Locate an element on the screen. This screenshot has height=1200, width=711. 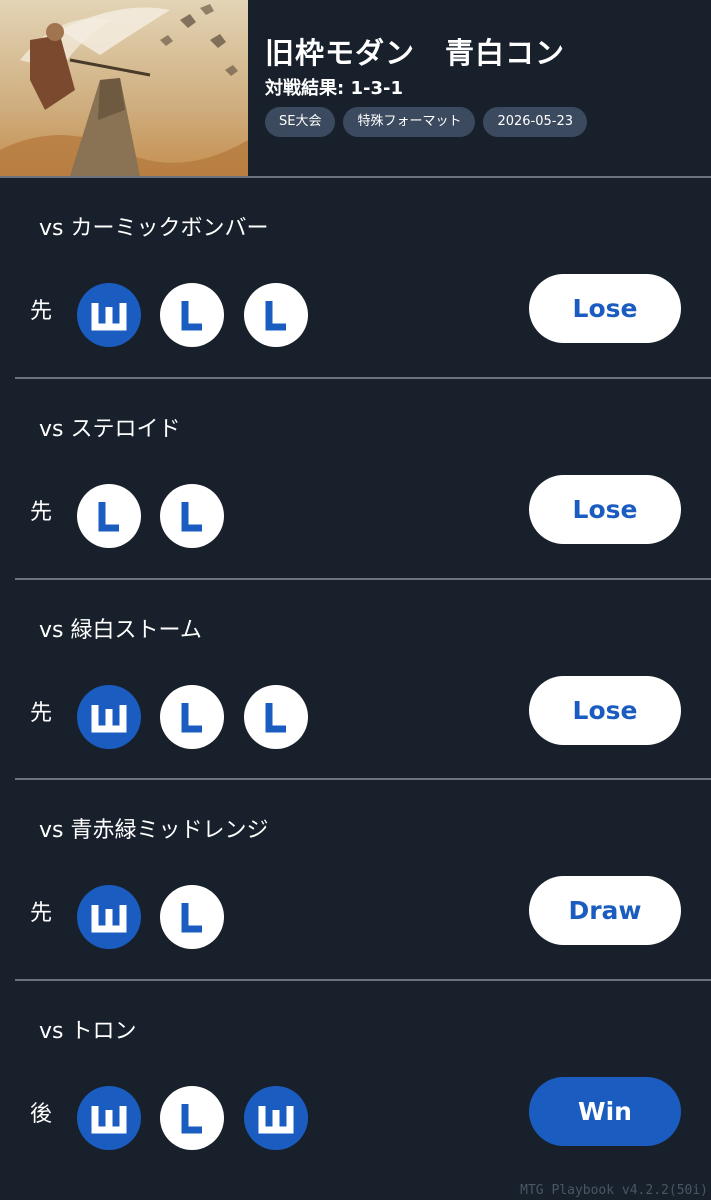
tag-list: SE大会 特殊フォーマット 2026-05-23 is located at coordinates (426, 122).